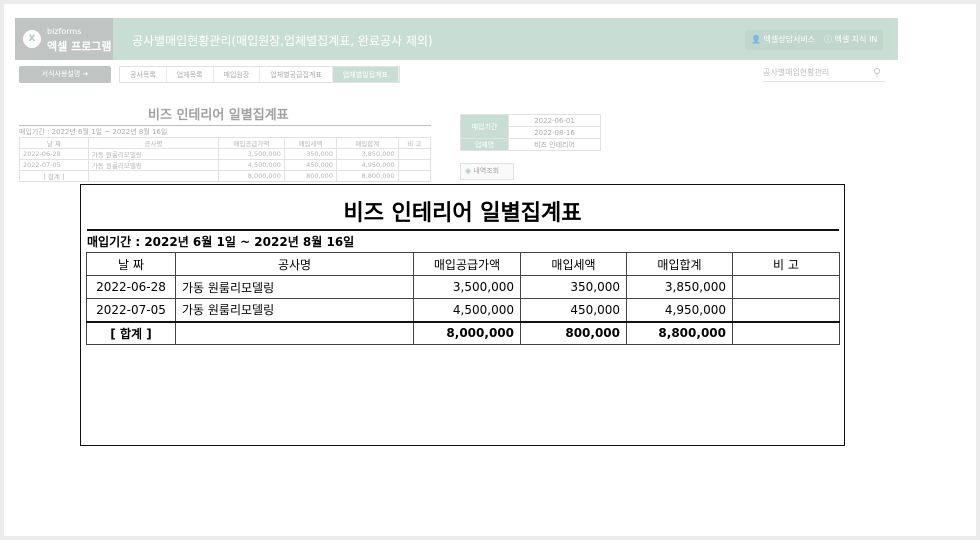 The width and height of the screenshot is (980, 540). Describe the element at coordinates (54, 154) in the screenshot. I see `cell: 2022-06-28` at that location.